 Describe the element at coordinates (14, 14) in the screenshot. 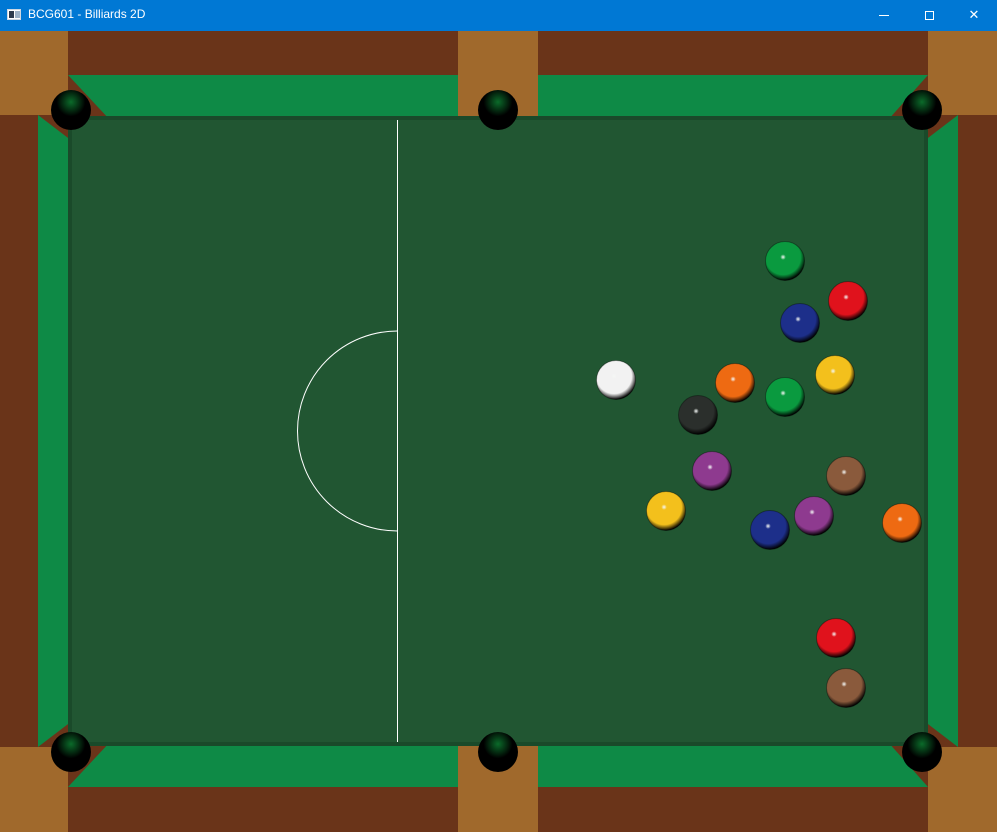

I see `app-icon` at that location.